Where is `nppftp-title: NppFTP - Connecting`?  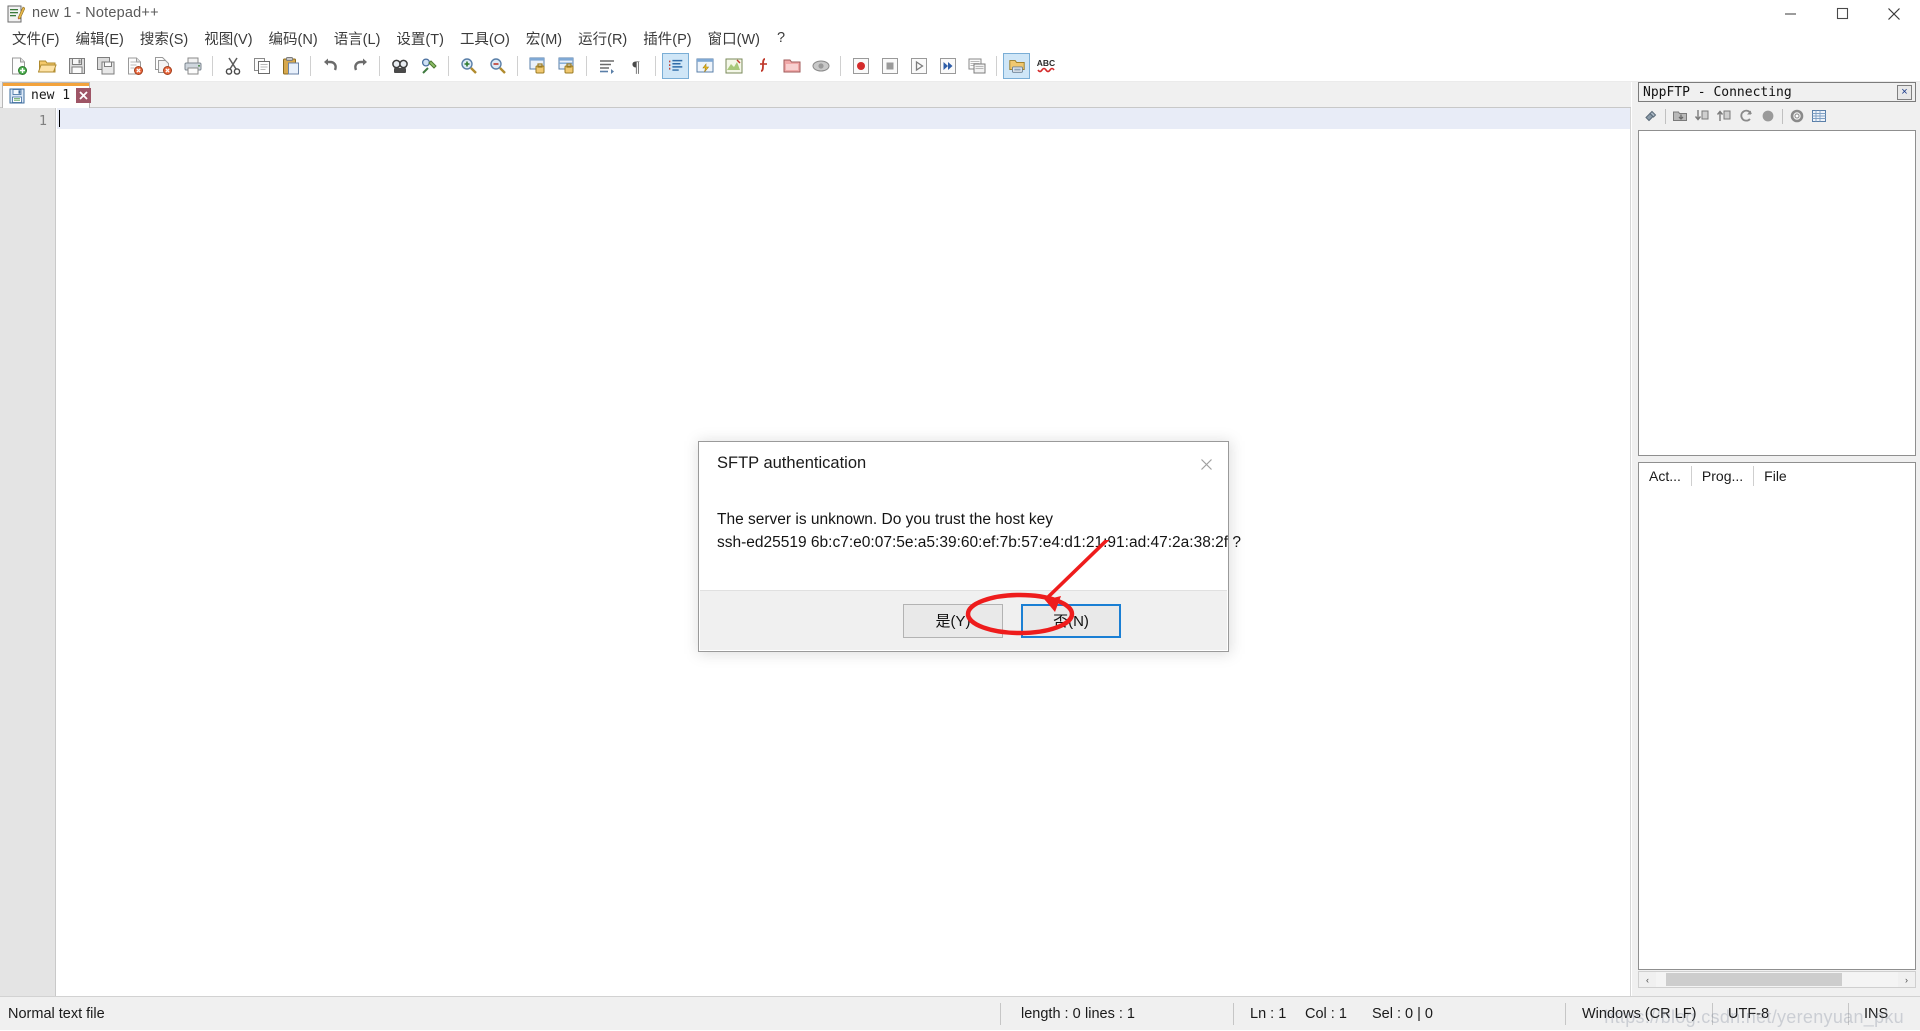 nppftp-title: NppFTP - Connecting is located at coordinates (1717, 92).